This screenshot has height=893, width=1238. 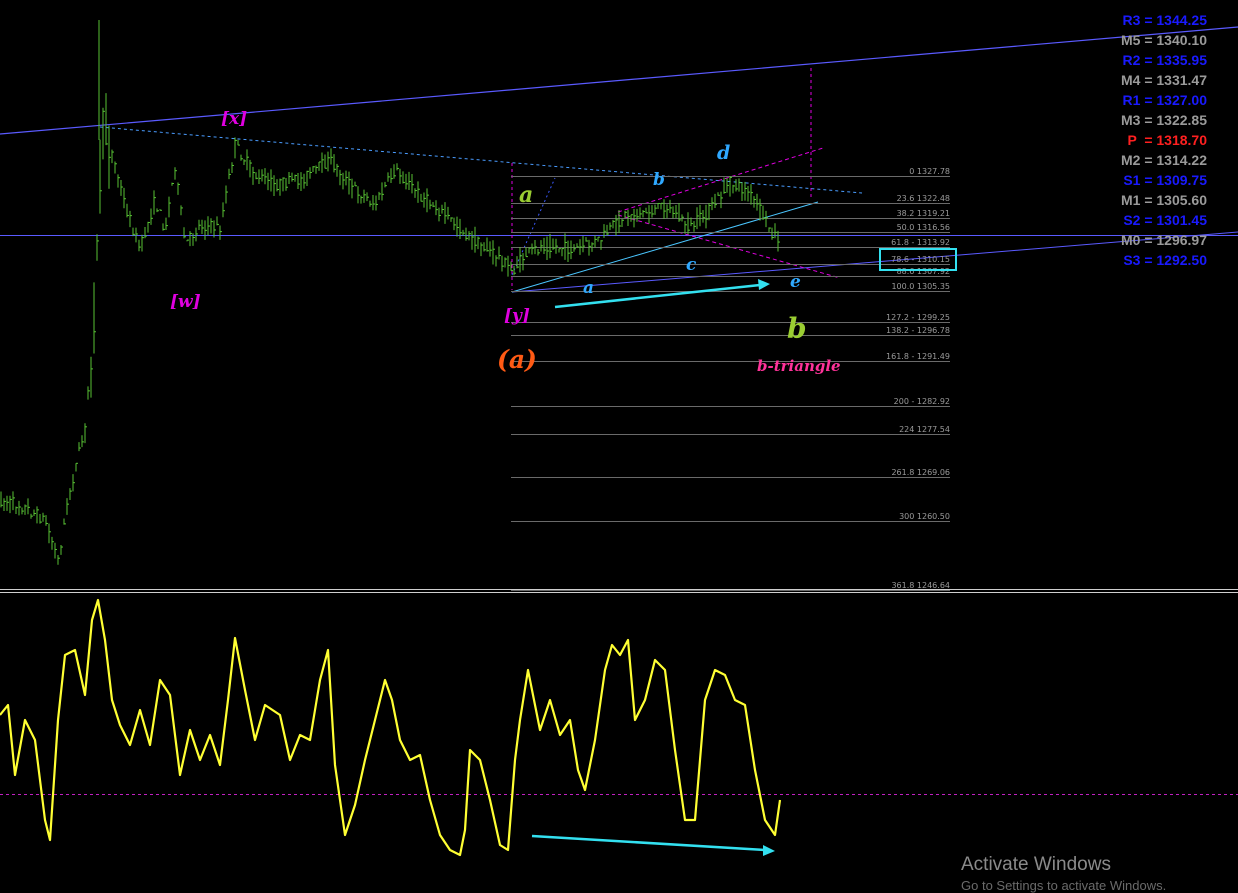 I want to click on pivot-level: P = 1318.70, so click(x=1167, y=140).